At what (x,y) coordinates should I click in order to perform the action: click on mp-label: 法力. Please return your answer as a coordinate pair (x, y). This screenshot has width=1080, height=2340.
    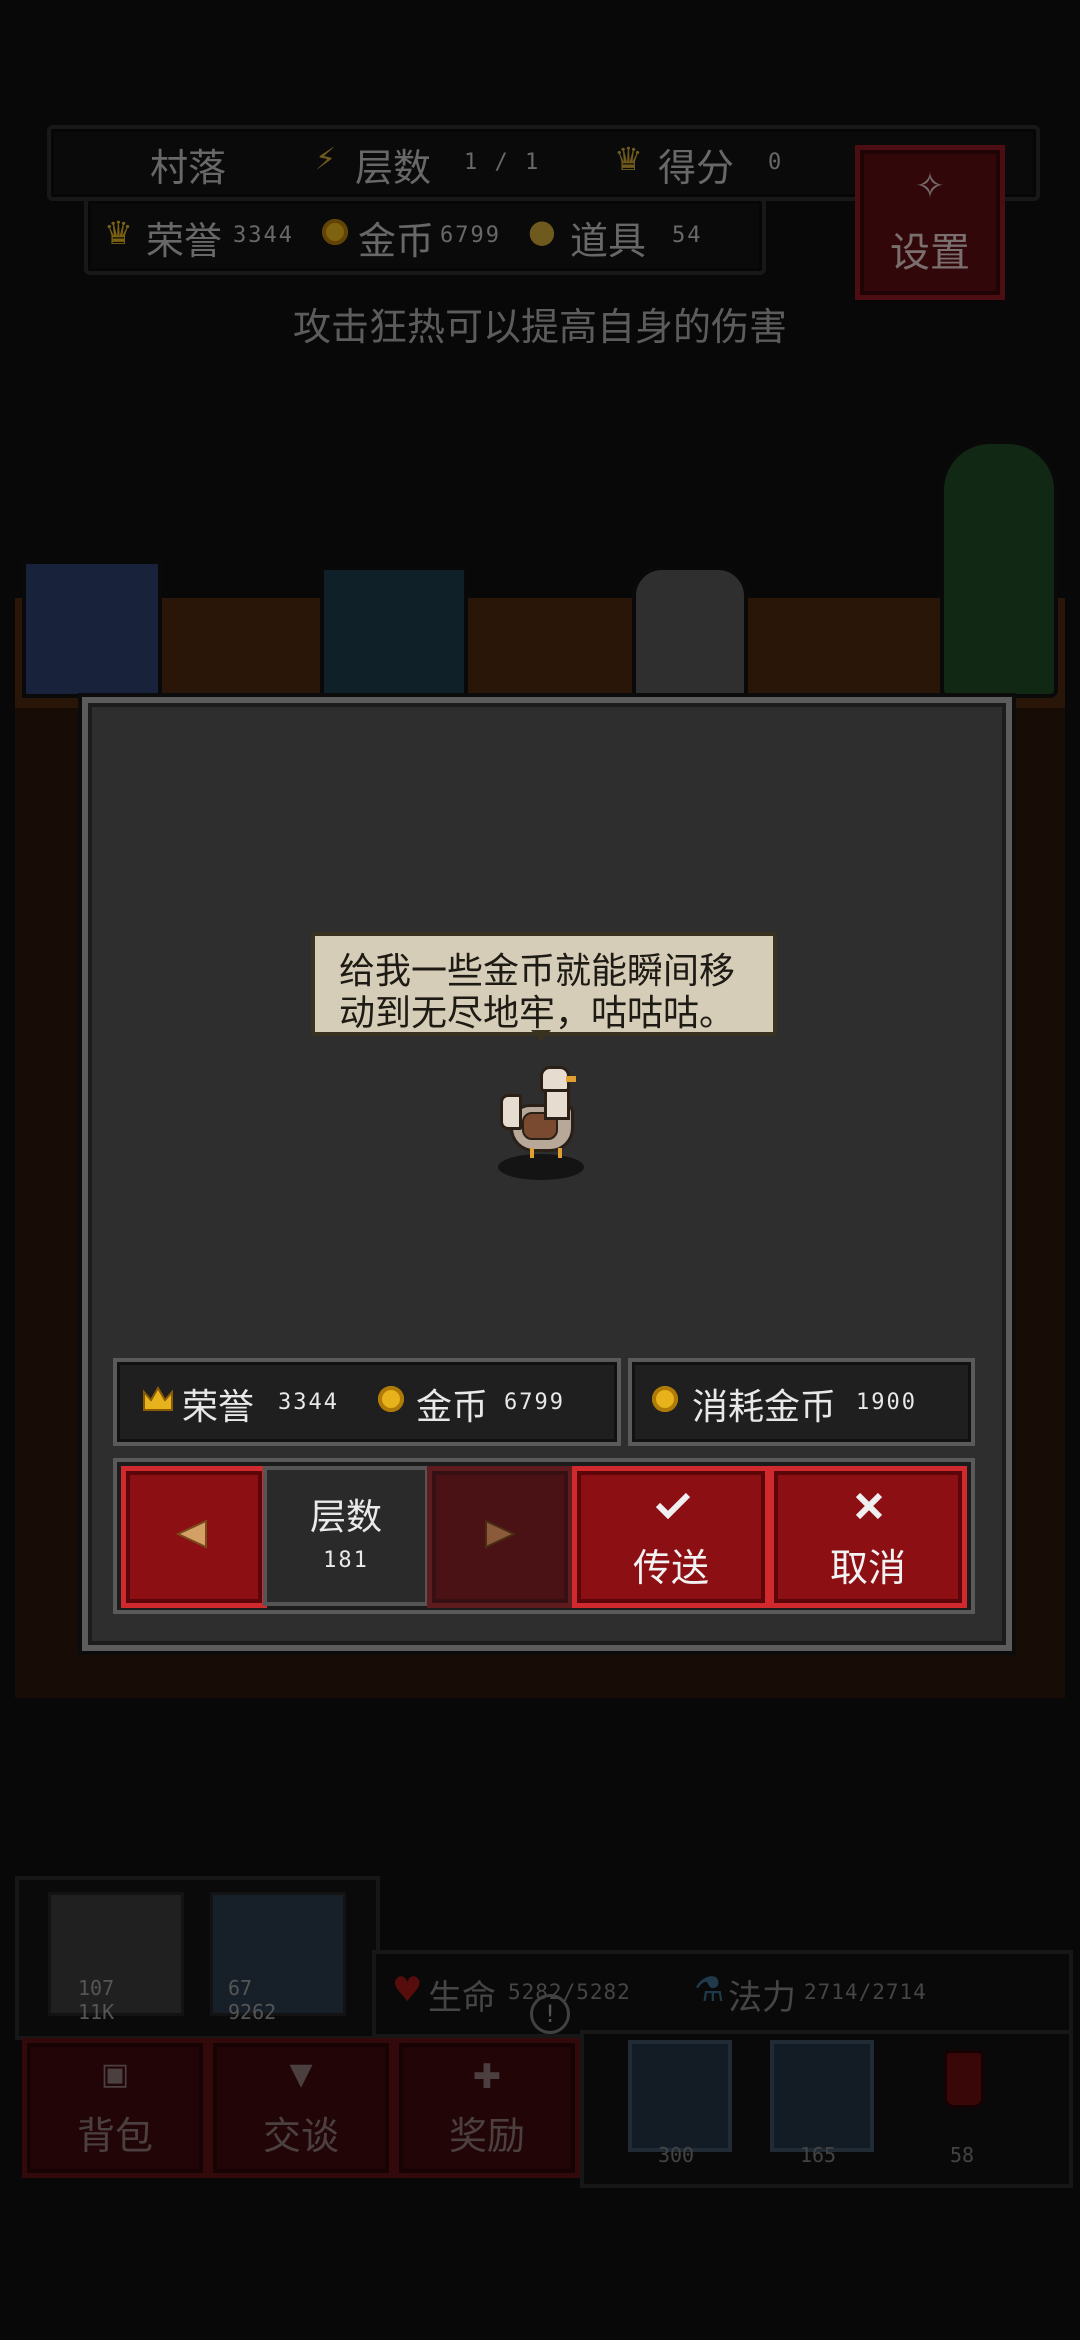
    Looking at the image, I should click on (762, 1998).